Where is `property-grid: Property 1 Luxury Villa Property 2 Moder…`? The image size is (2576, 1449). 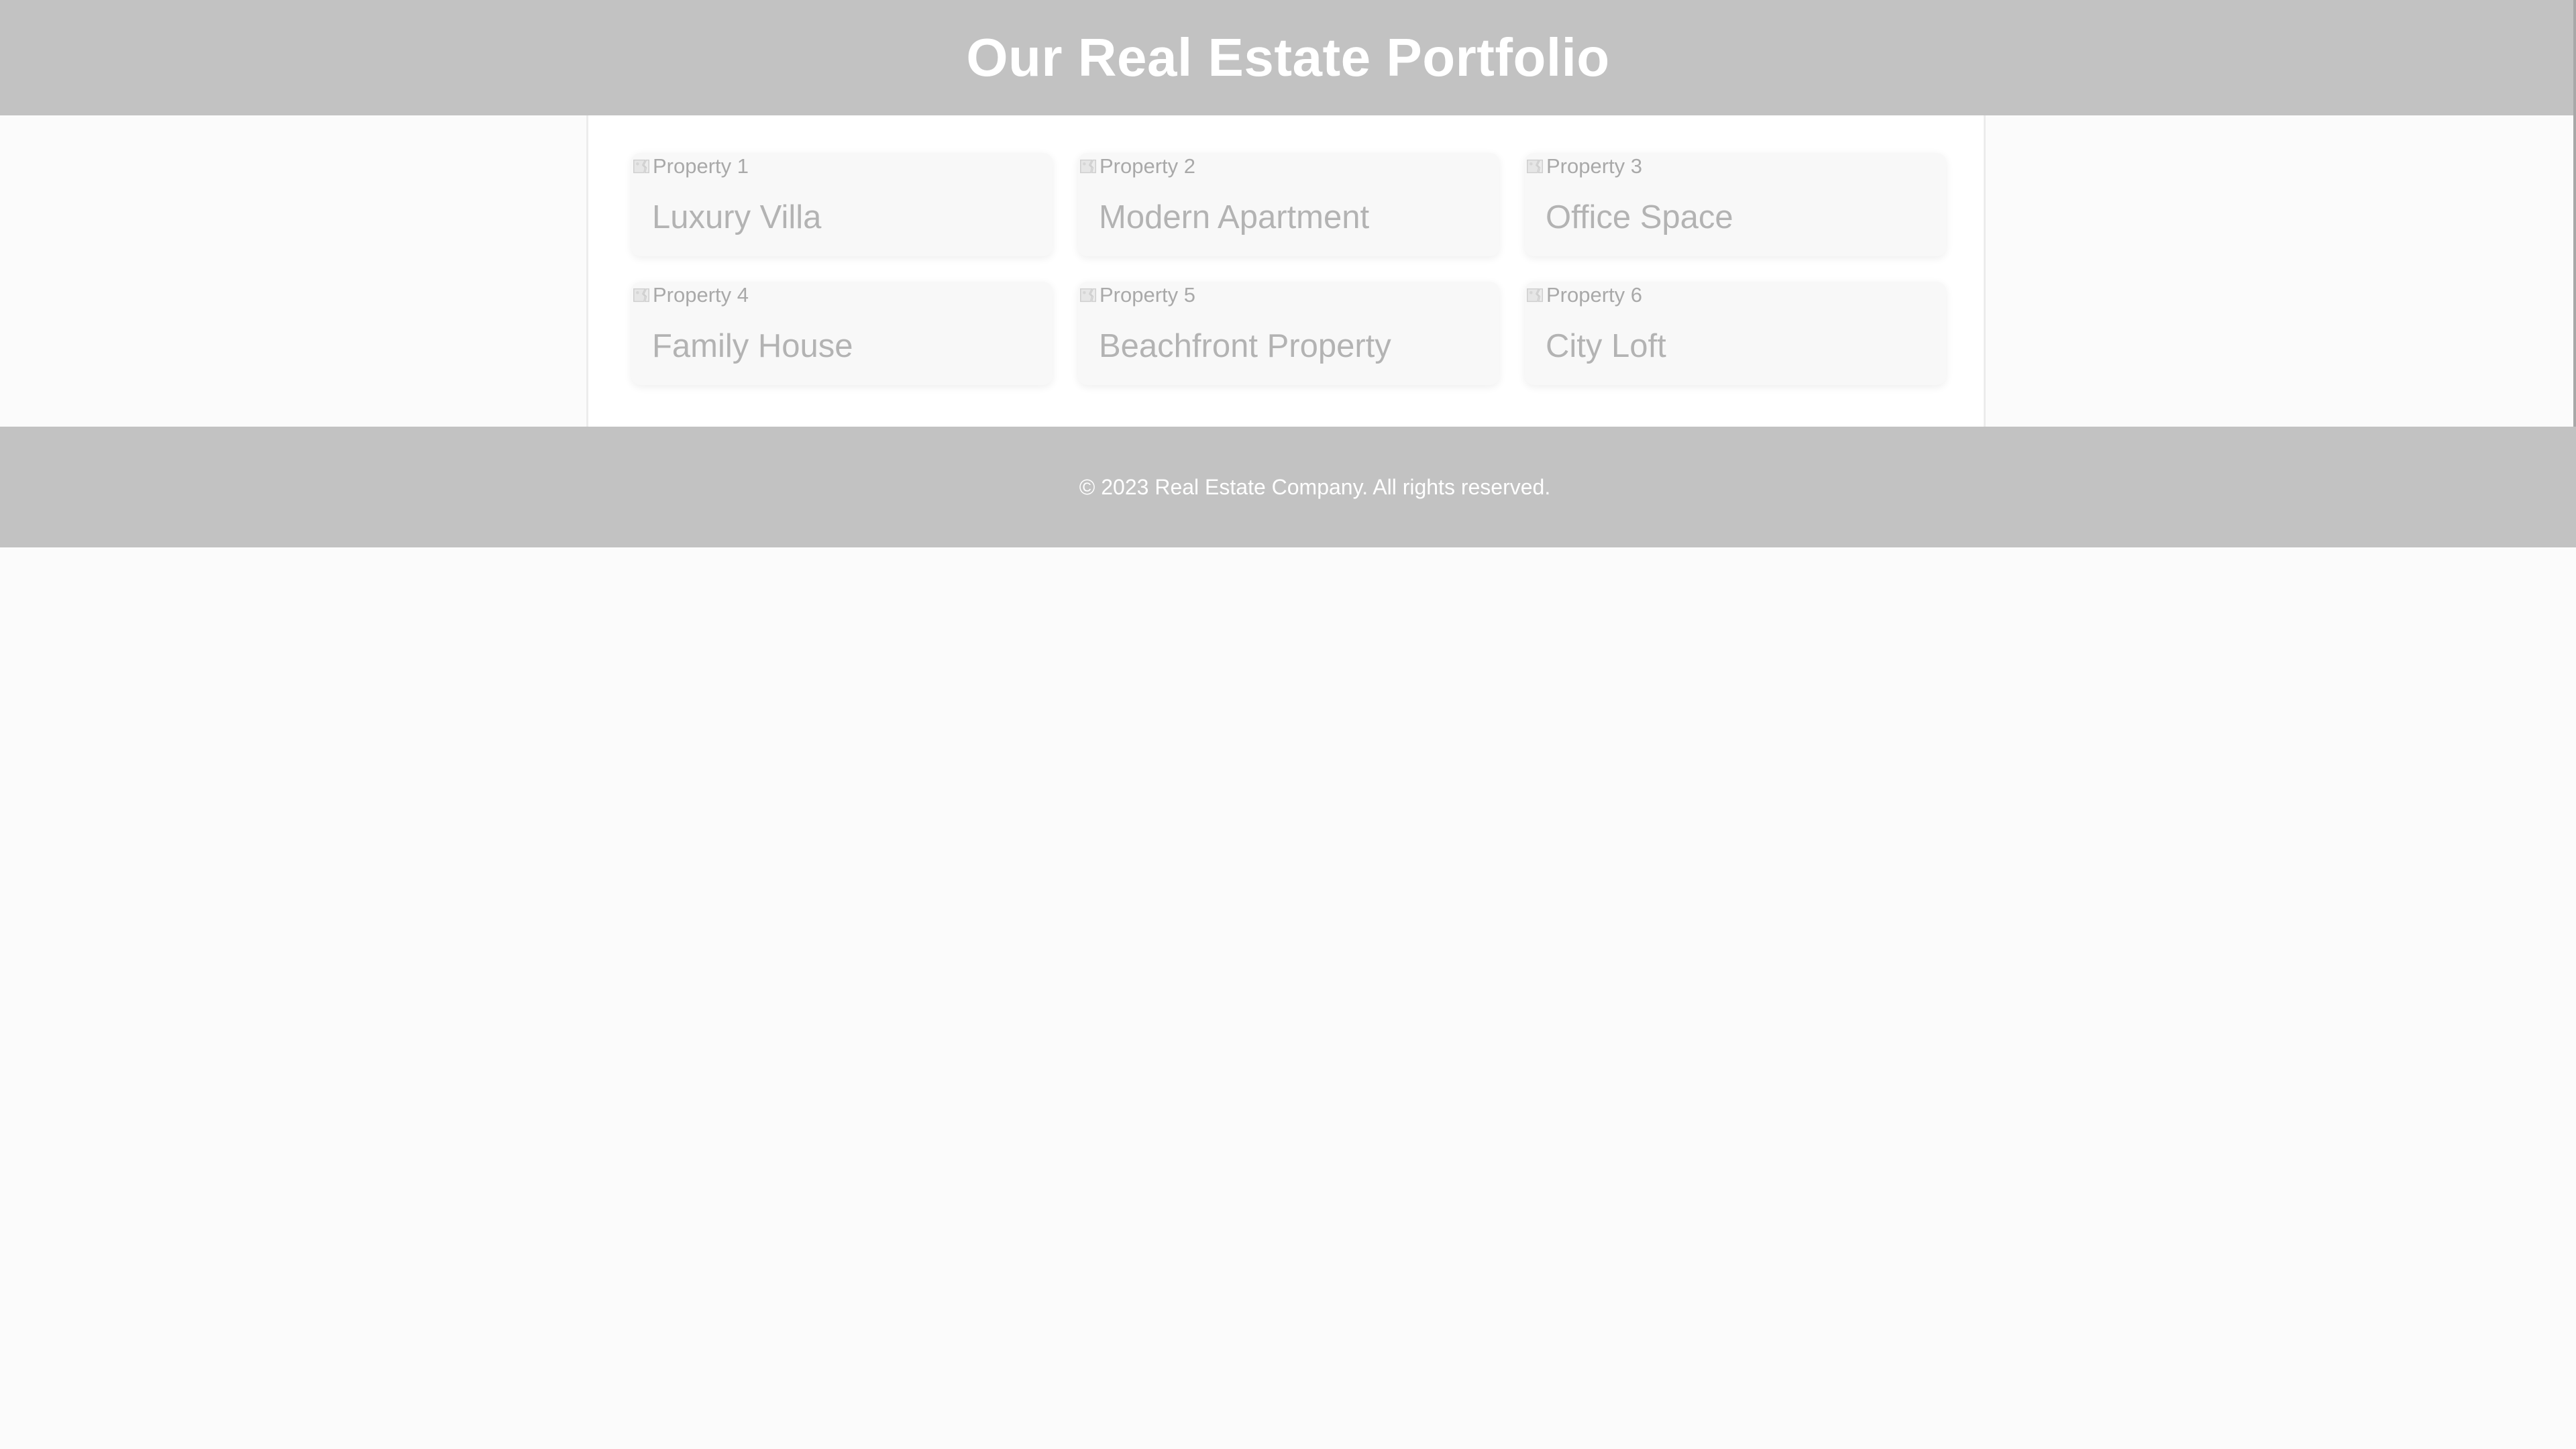
property-grid: Property 1 Luxury Villa Property 2 Moder… is located at coordinates (1288, 269).